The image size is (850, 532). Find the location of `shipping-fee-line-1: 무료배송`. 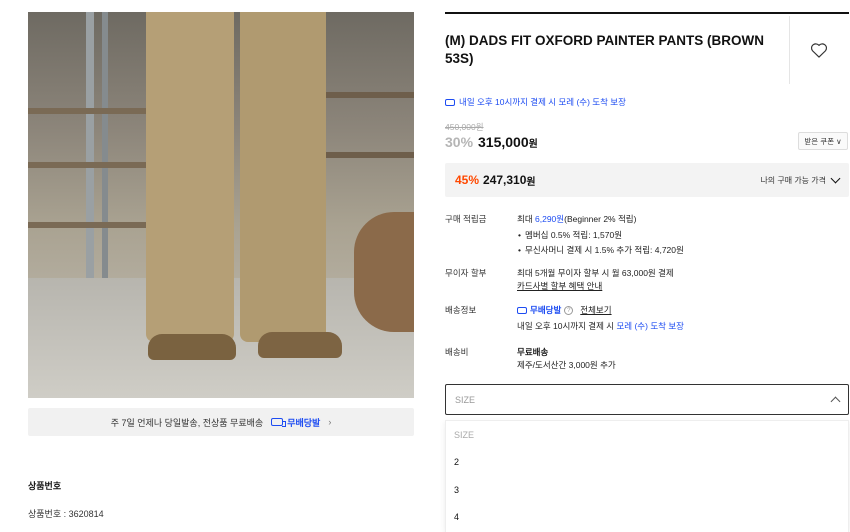

shipping-fee-line-1: 무료배송 is located at coordinates (533, 352).